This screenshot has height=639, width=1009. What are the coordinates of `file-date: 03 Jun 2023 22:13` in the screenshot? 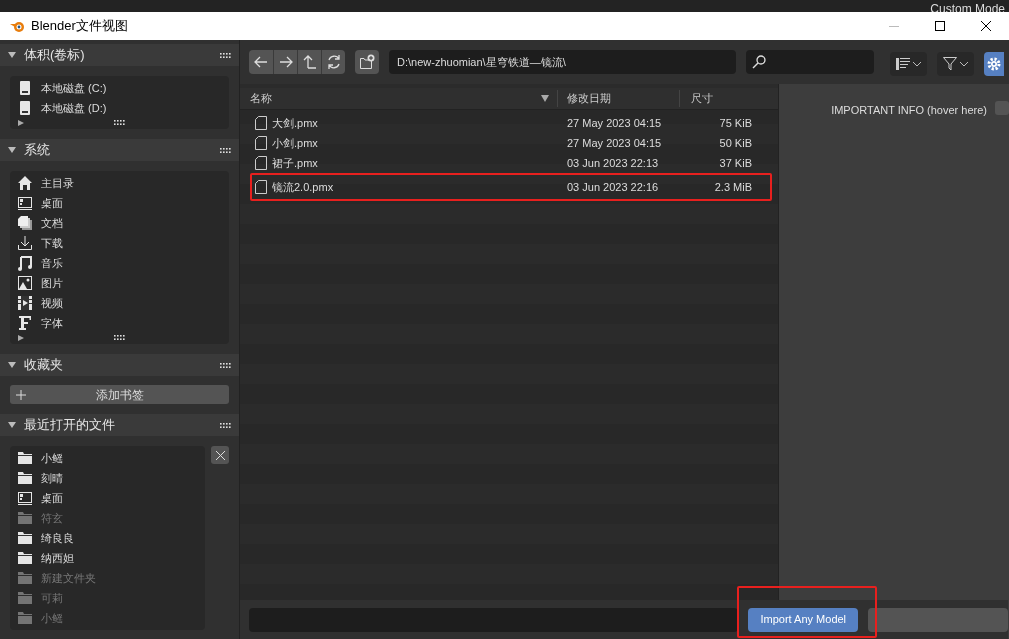 It's located at (613, 163).